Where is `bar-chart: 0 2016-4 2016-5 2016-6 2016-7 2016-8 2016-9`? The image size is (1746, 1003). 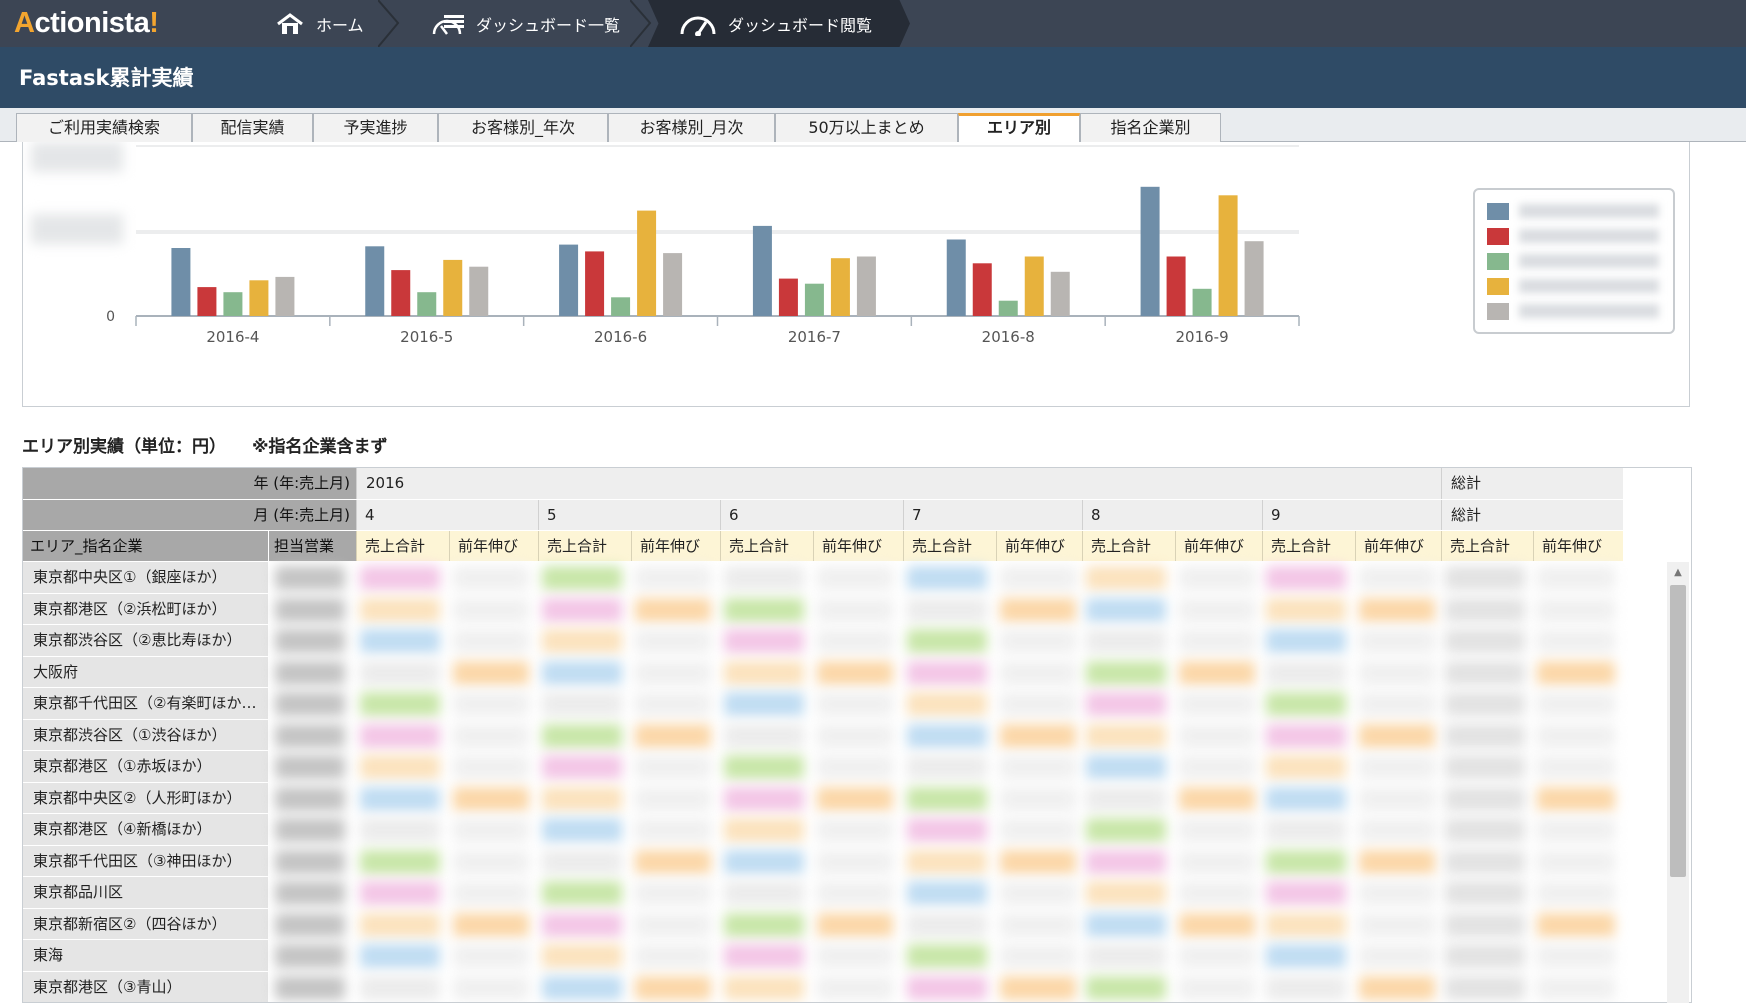
bar-chart: 0 2016-4 2016-5 2016-6 2016-7 2016-8 2016-9 is located at coordinates (665, 244).